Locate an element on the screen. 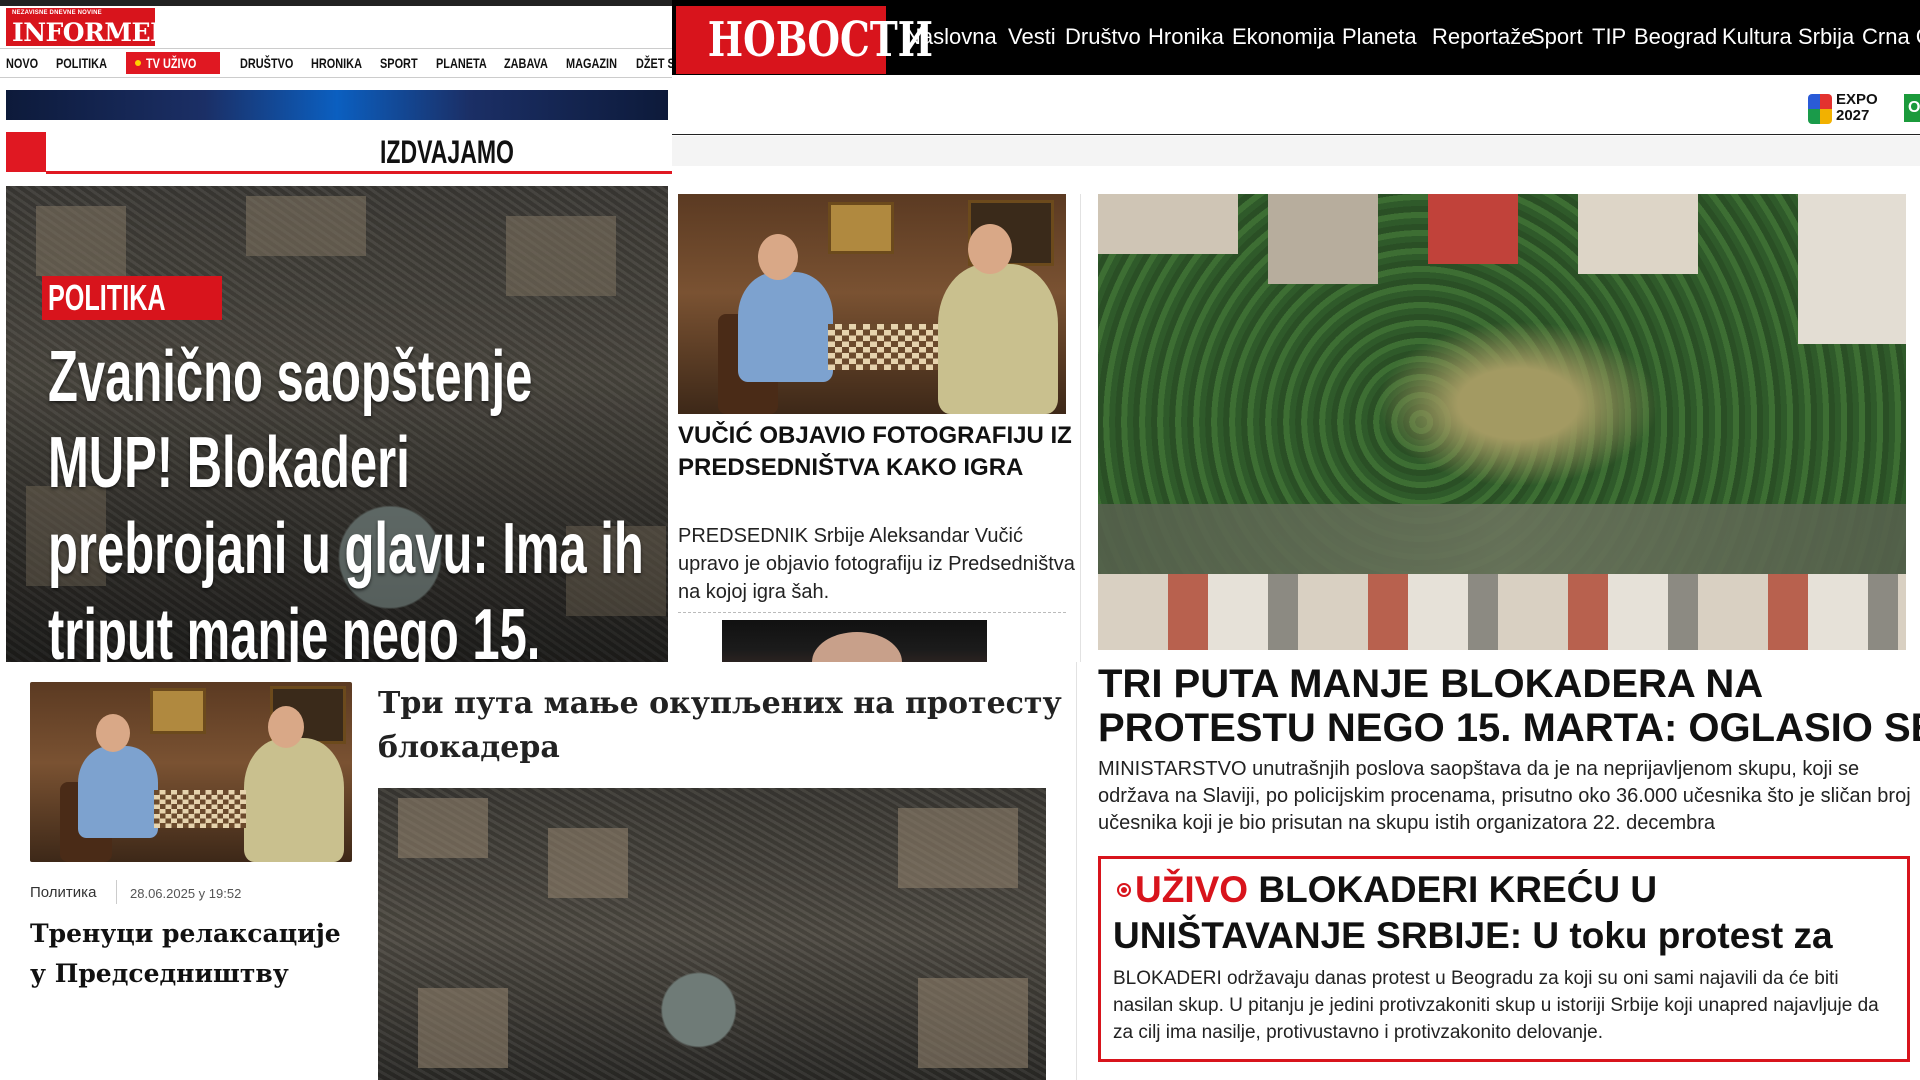  nav-item-sport: SPORT is located at coordinates (399, 63).